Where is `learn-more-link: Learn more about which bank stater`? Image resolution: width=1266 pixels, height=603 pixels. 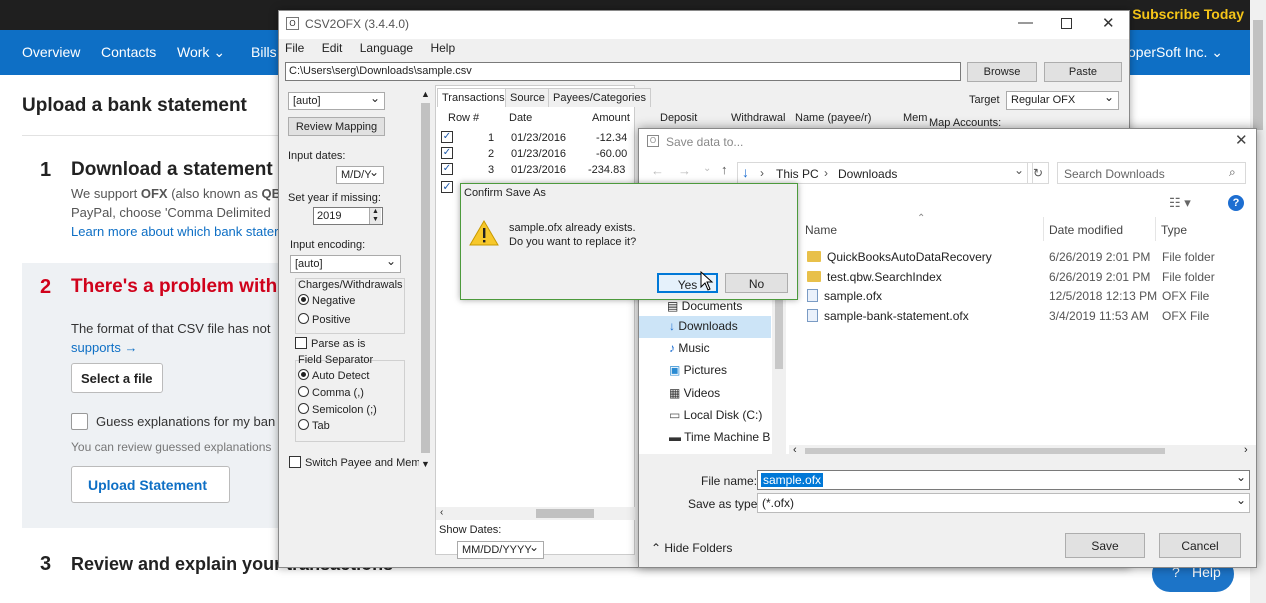
learn-more-link: Learn more about which bank stater is located at coordinates (174, 231).